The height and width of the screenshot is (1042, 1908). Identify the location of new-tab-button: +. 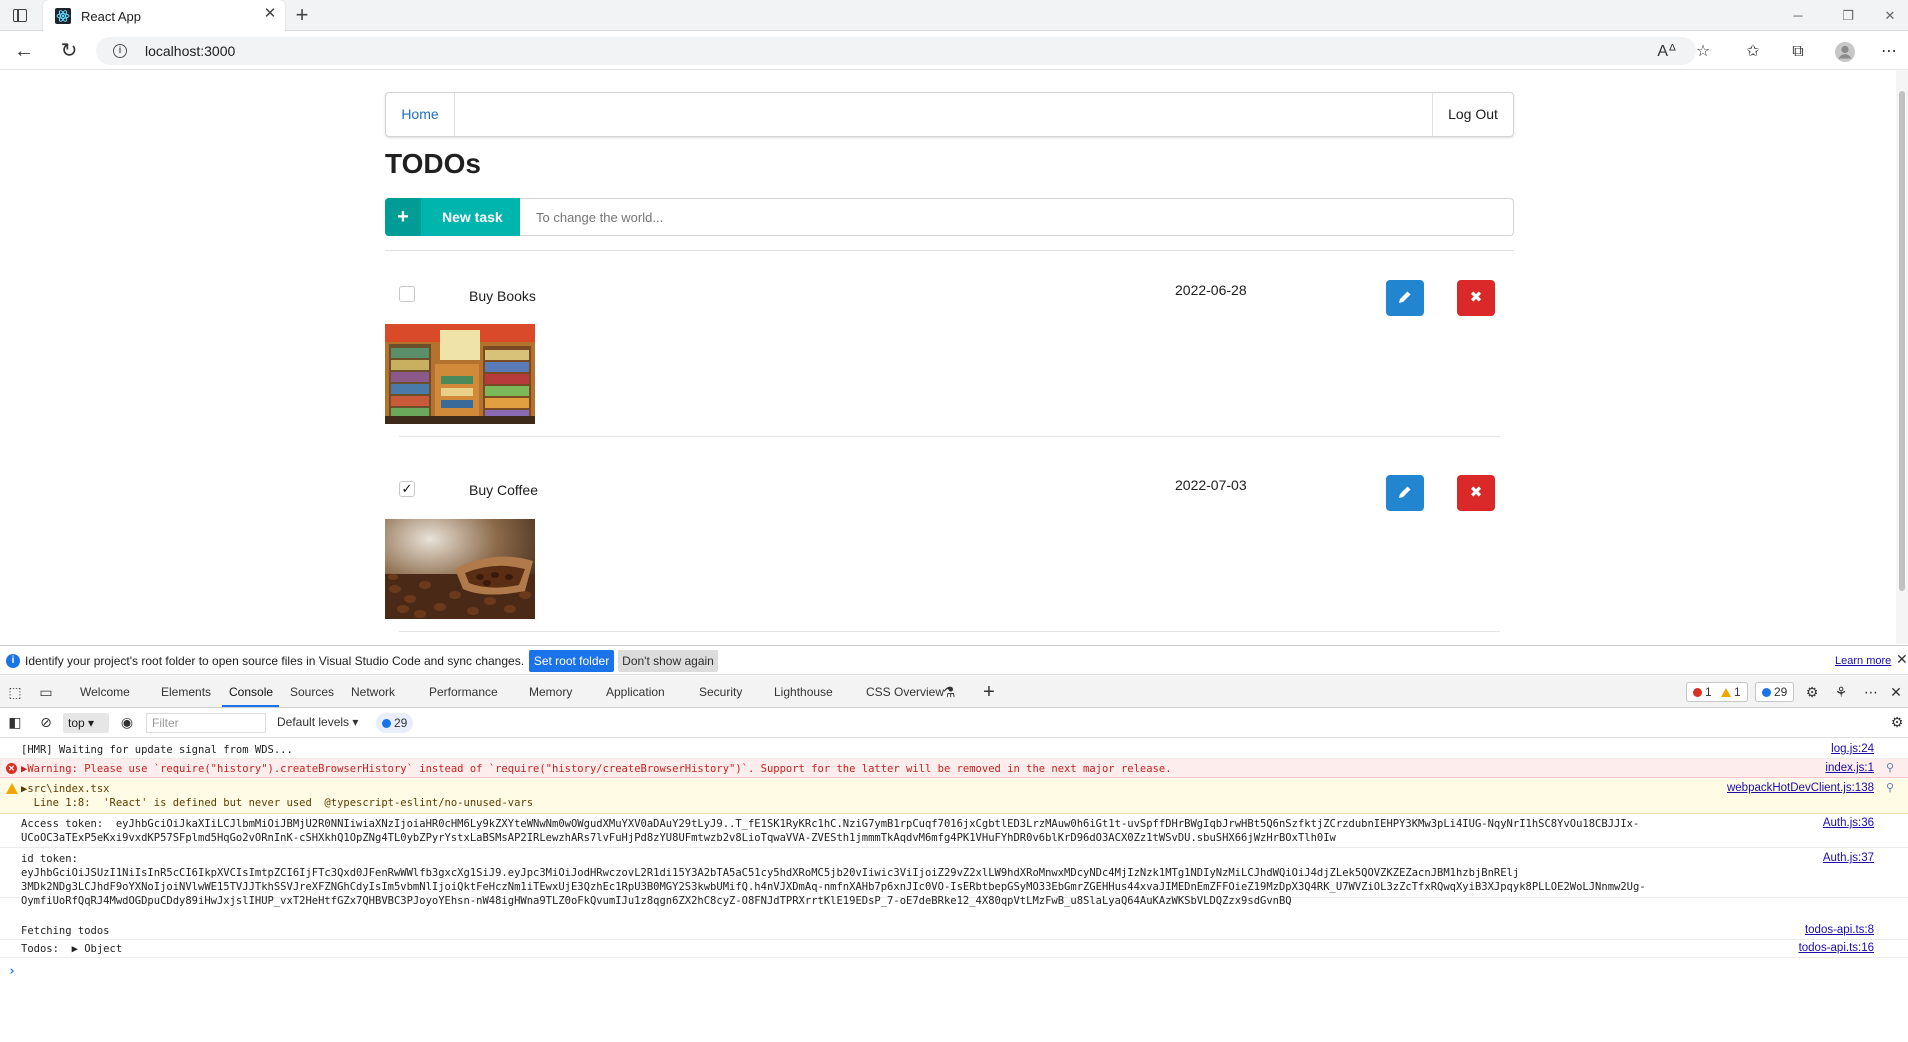
(302, 16).